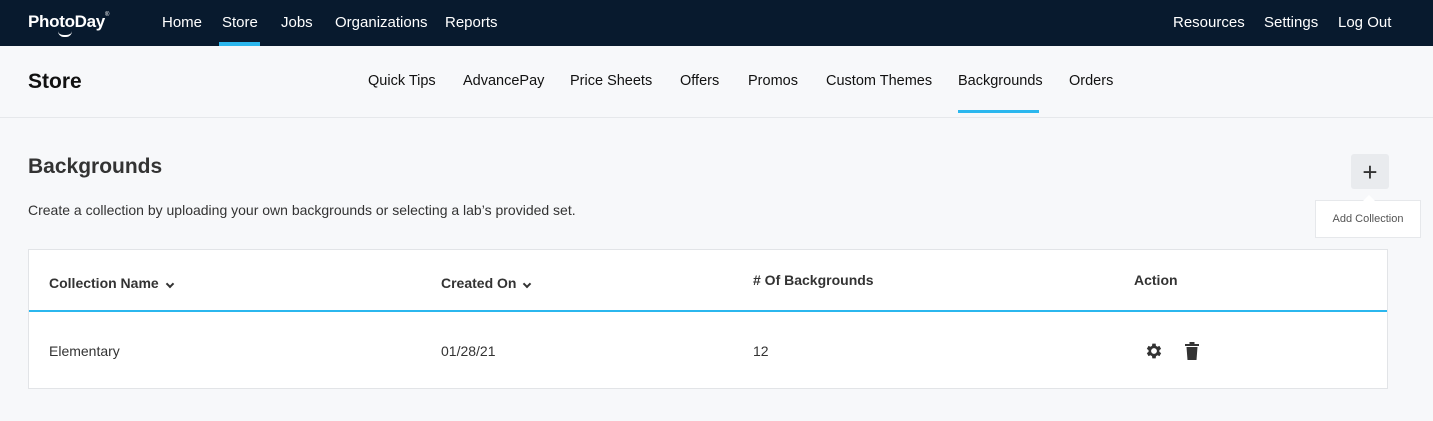 The height and width of the screenshot is (421, 1433). Describe the element at coordinates (402, 81) in the screenshot. I see `tab-quick-tips: Quick Tips` at that location.